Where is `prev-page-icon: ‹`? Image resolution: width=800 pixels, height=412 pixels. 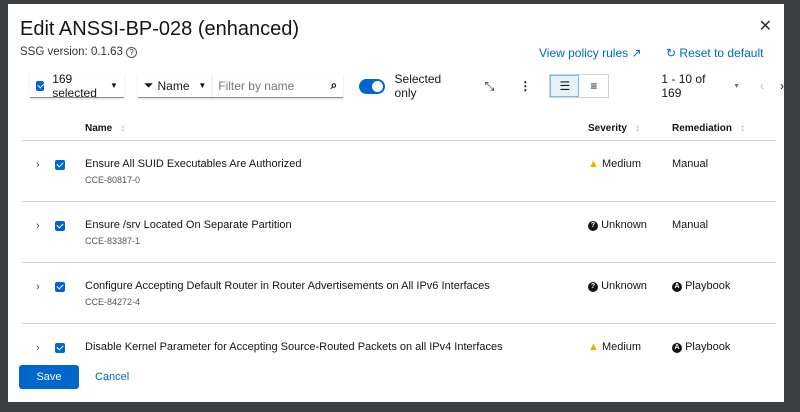
prev-page-icon: ‹ is located at coordinates (762, 86).